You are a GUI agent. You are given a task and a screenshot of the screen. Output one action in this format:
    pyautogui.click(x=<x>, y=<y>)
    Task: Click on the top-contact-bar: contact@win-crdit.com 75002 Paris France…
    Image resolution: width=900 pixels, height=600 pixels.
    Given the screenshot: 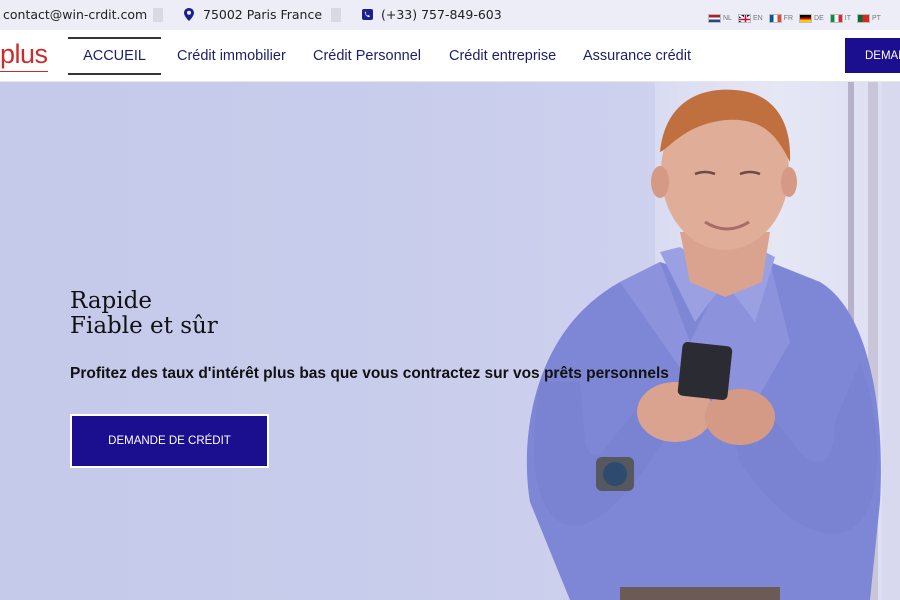 What is the action you would take?
    pyautogui.click(x=450, y=15)
    